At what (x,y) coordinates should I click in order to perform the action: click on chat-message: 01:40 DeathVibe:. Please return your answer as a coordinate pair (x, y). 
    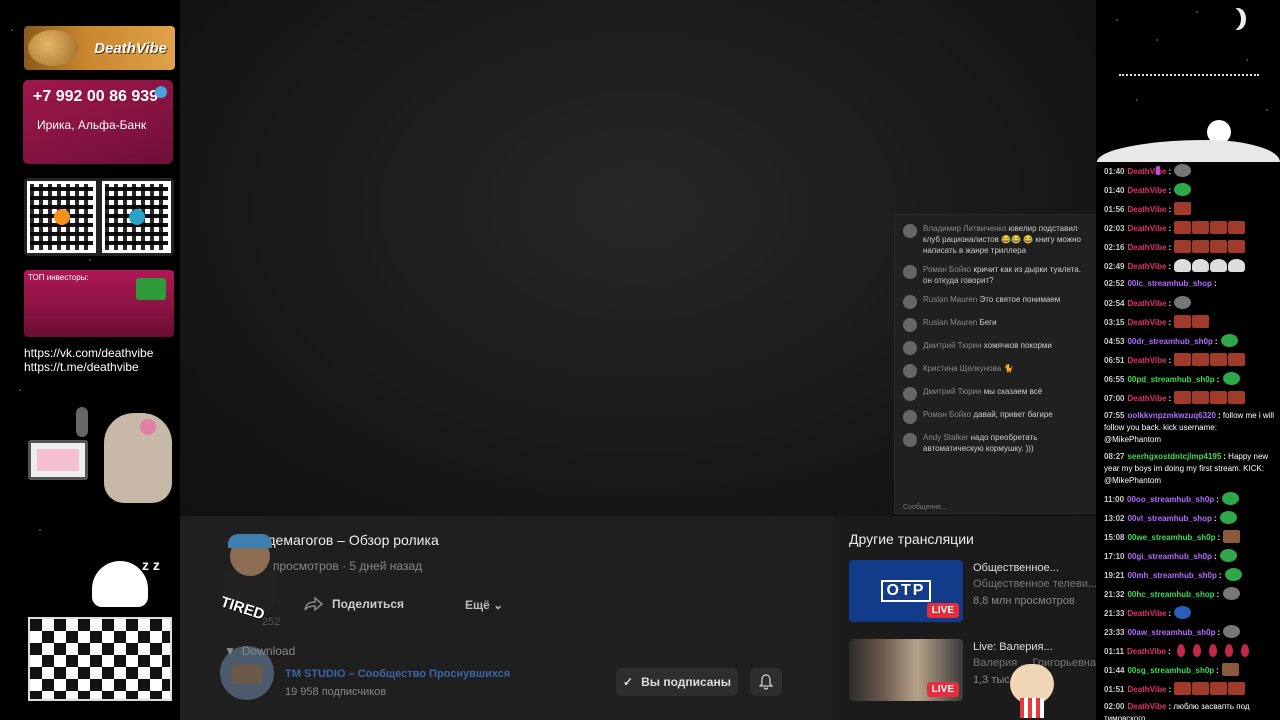
    Looking at the image, I should click on (1190, 181).